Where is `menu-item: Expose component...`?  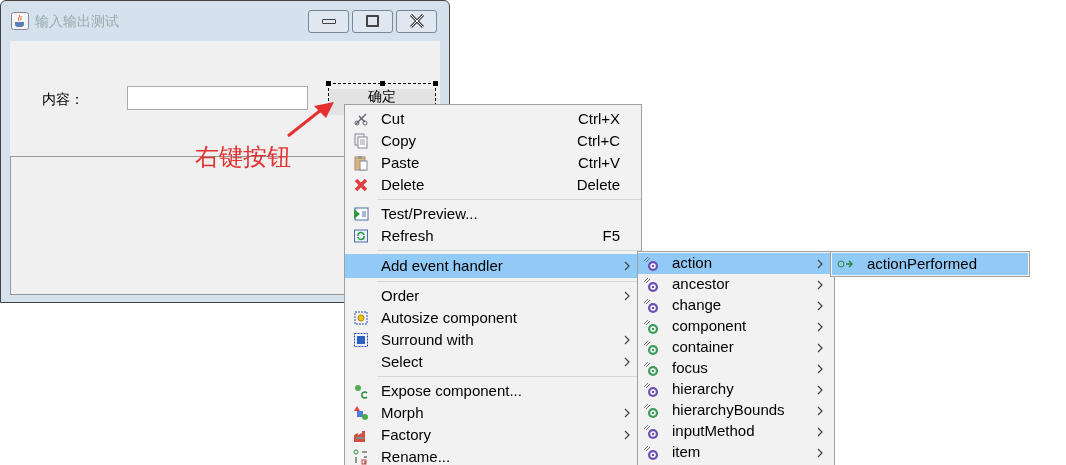
menu-item: Expose component... is located at coordinates (493, 391).